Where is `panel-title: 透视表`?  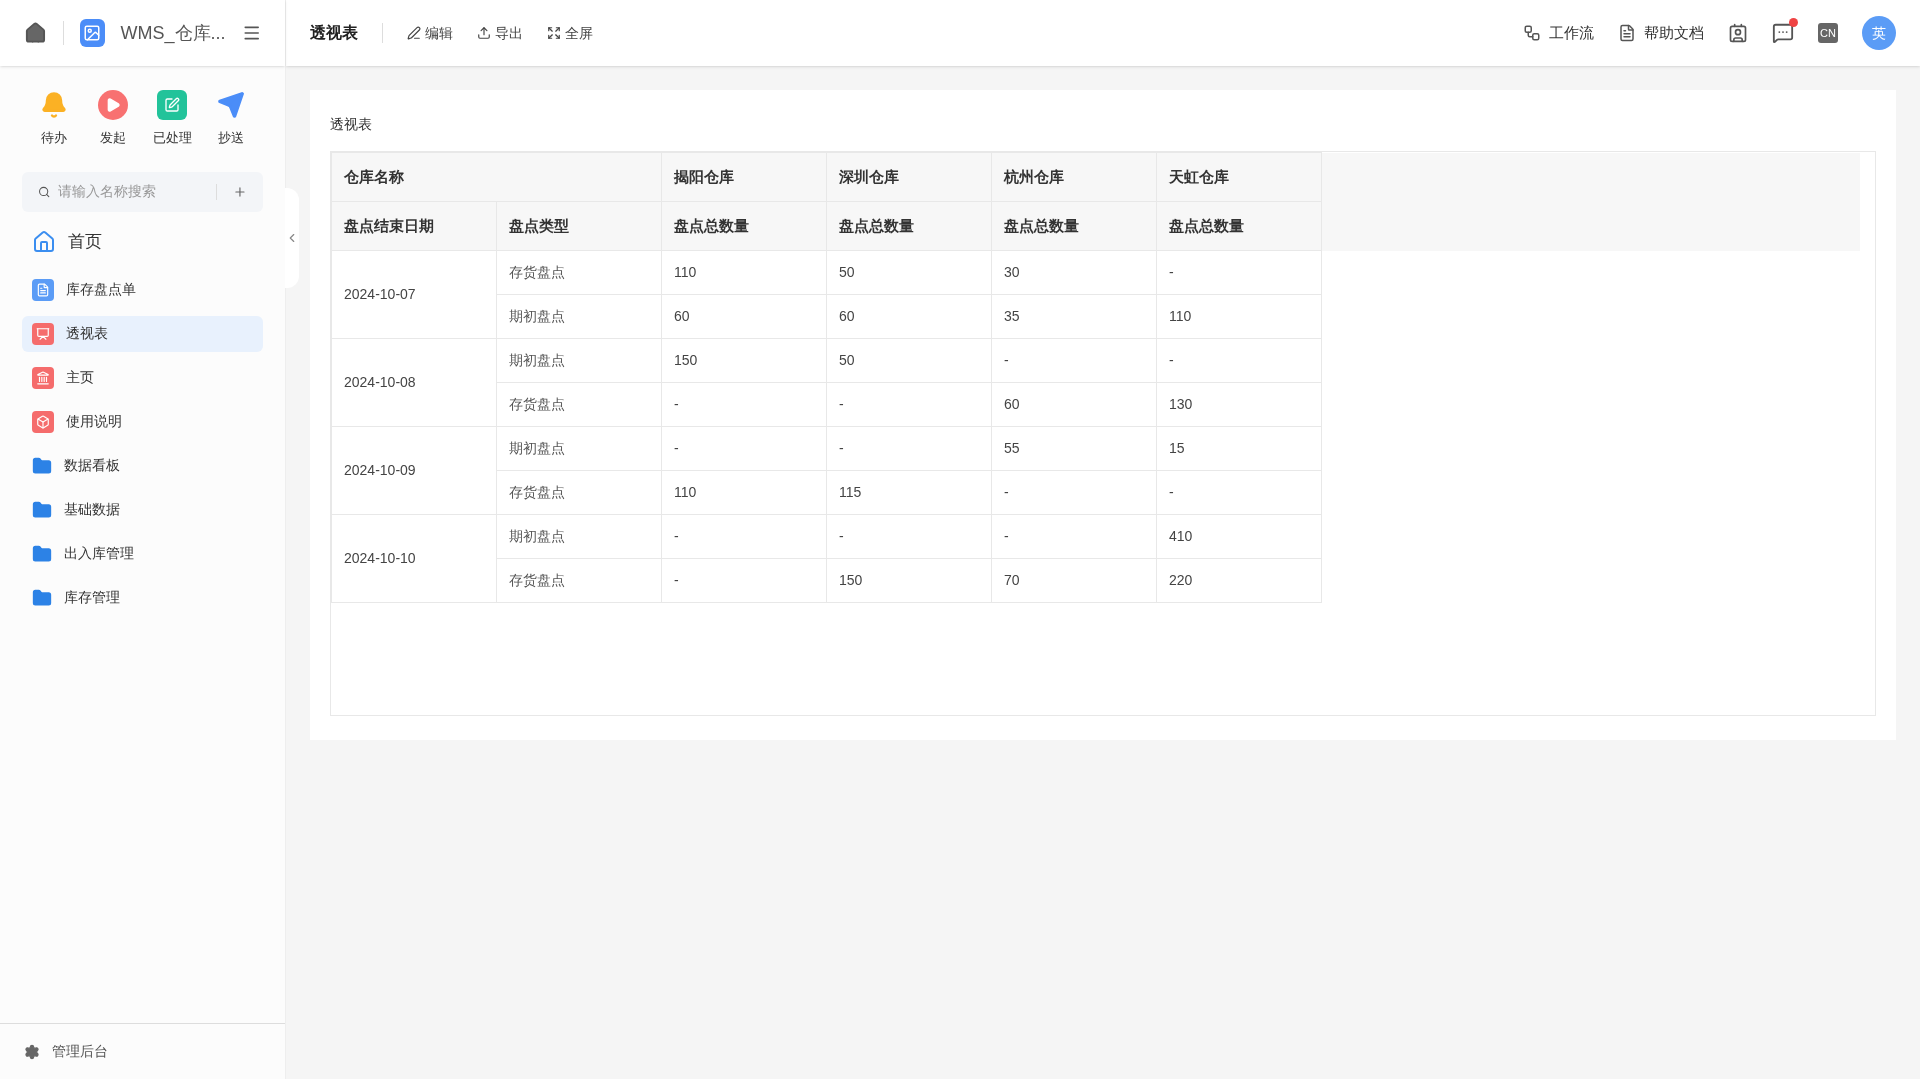
panel-title: 透视表 is located at coordinates (351, 124).